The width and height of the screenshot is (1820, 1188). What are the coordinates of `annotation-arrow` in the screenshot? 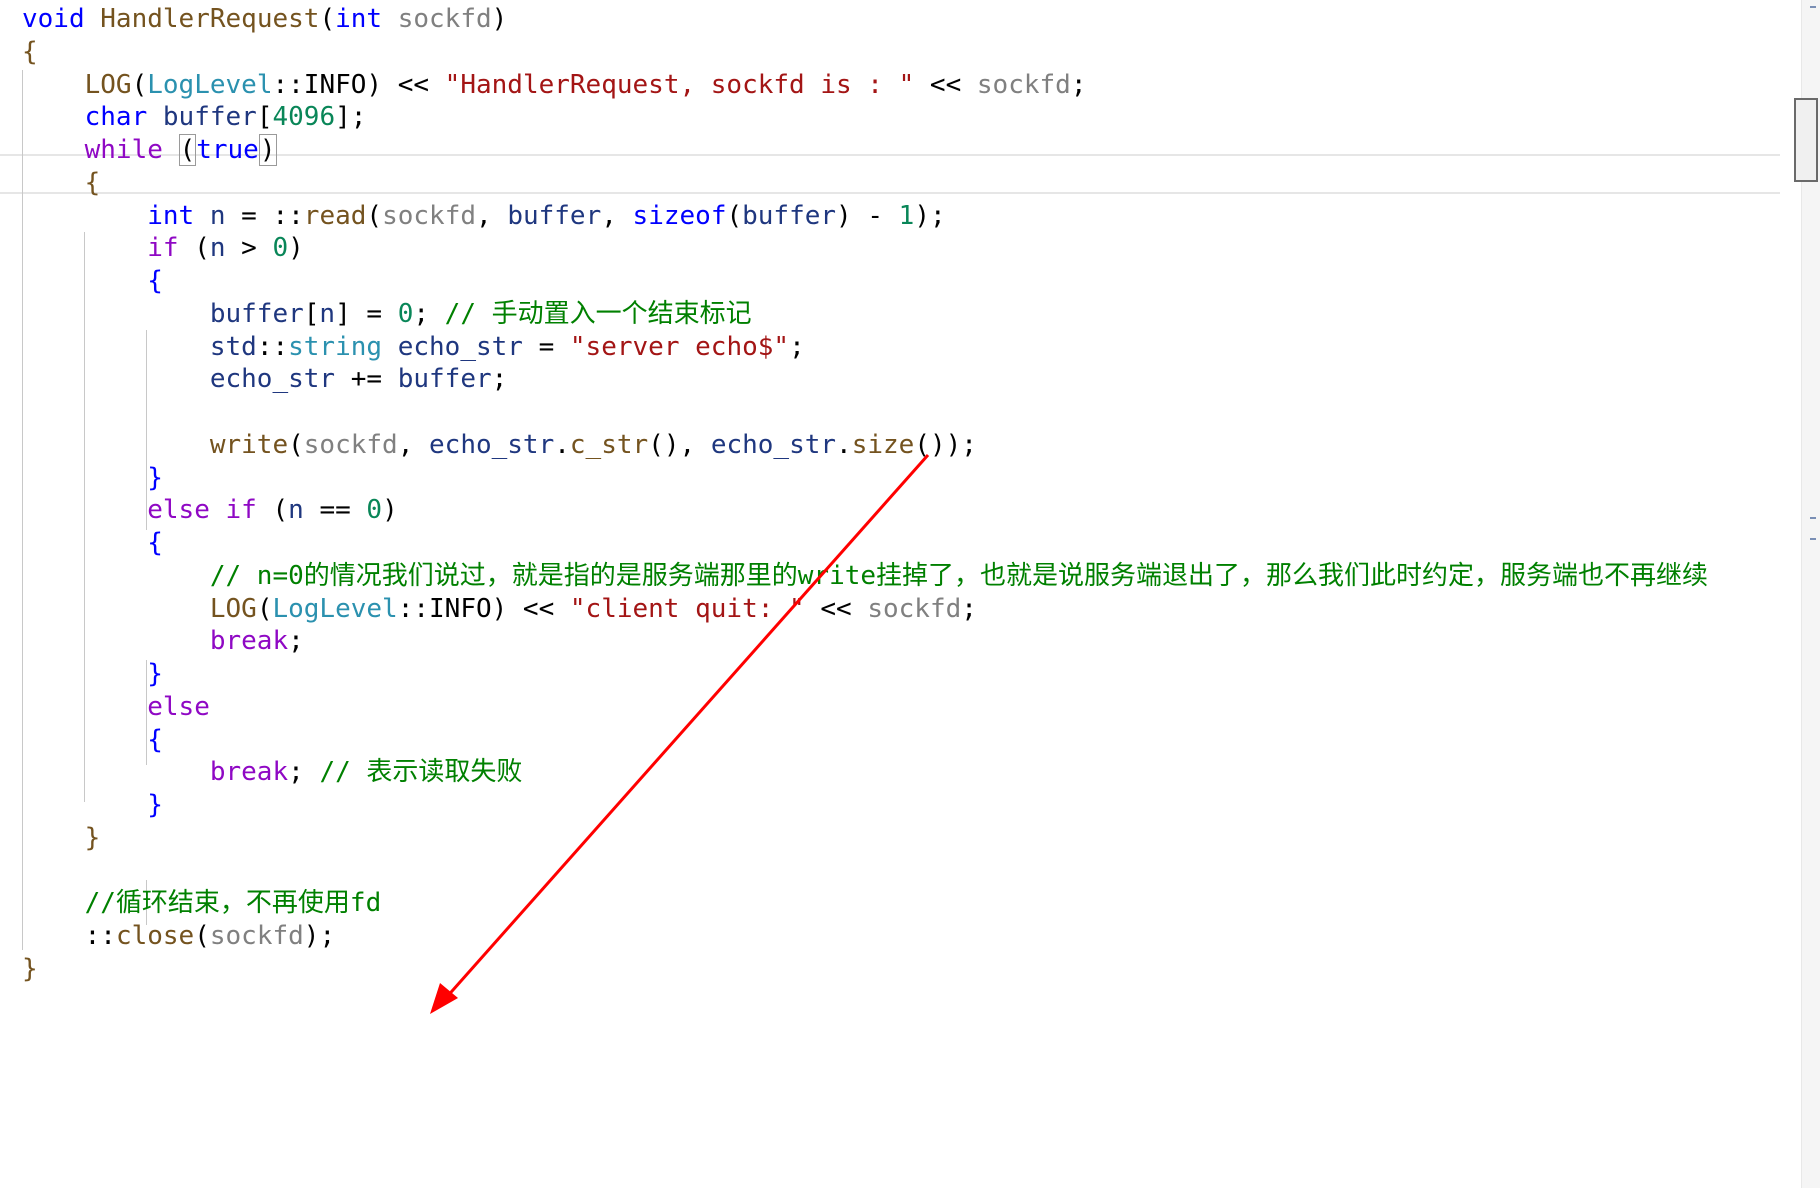 It's located at (680, 734).